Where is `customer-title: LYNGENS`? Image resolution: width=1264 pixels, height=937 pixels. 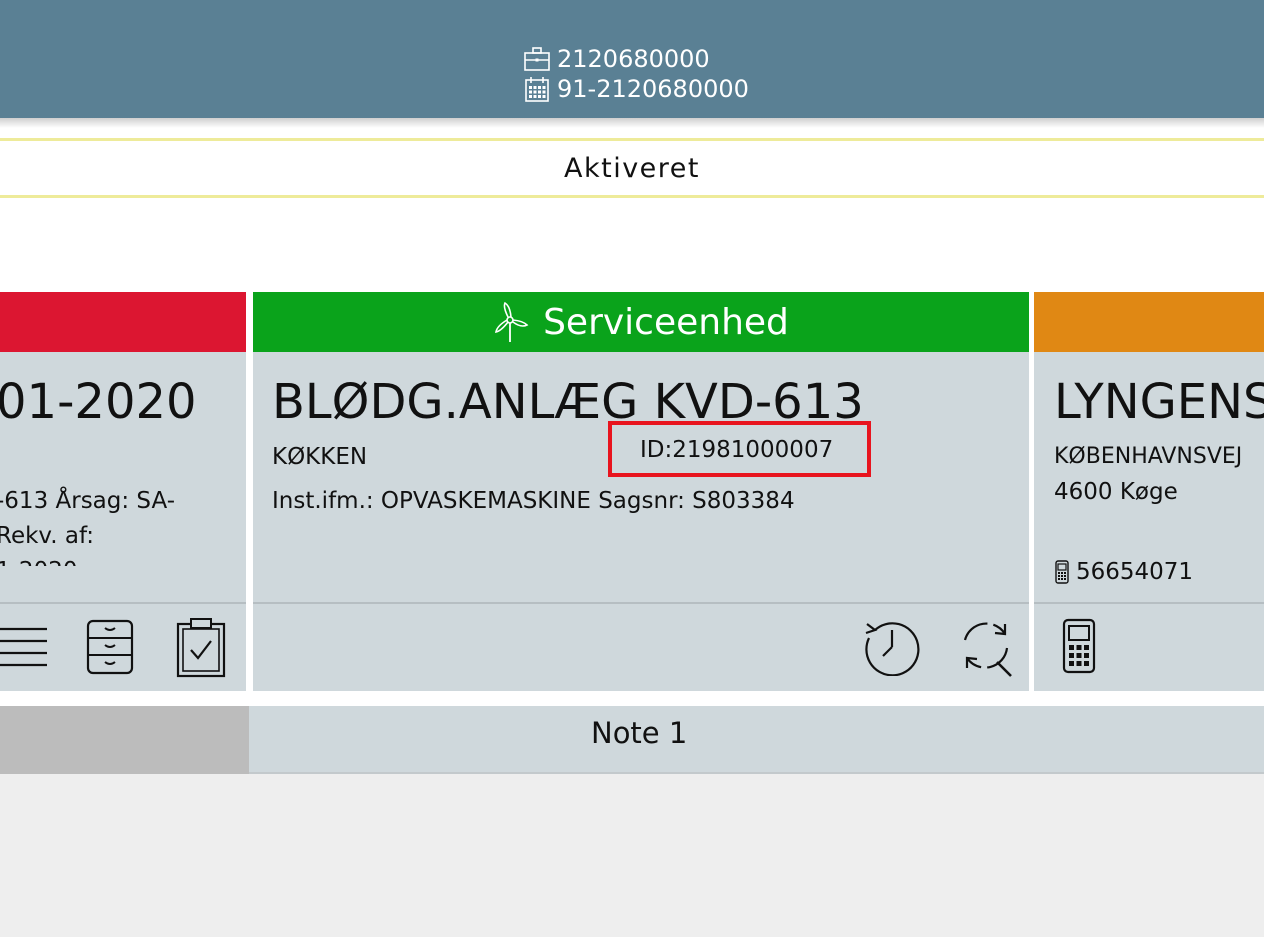 customer-title: LYNGENS is located at coordinates (1159, 402).